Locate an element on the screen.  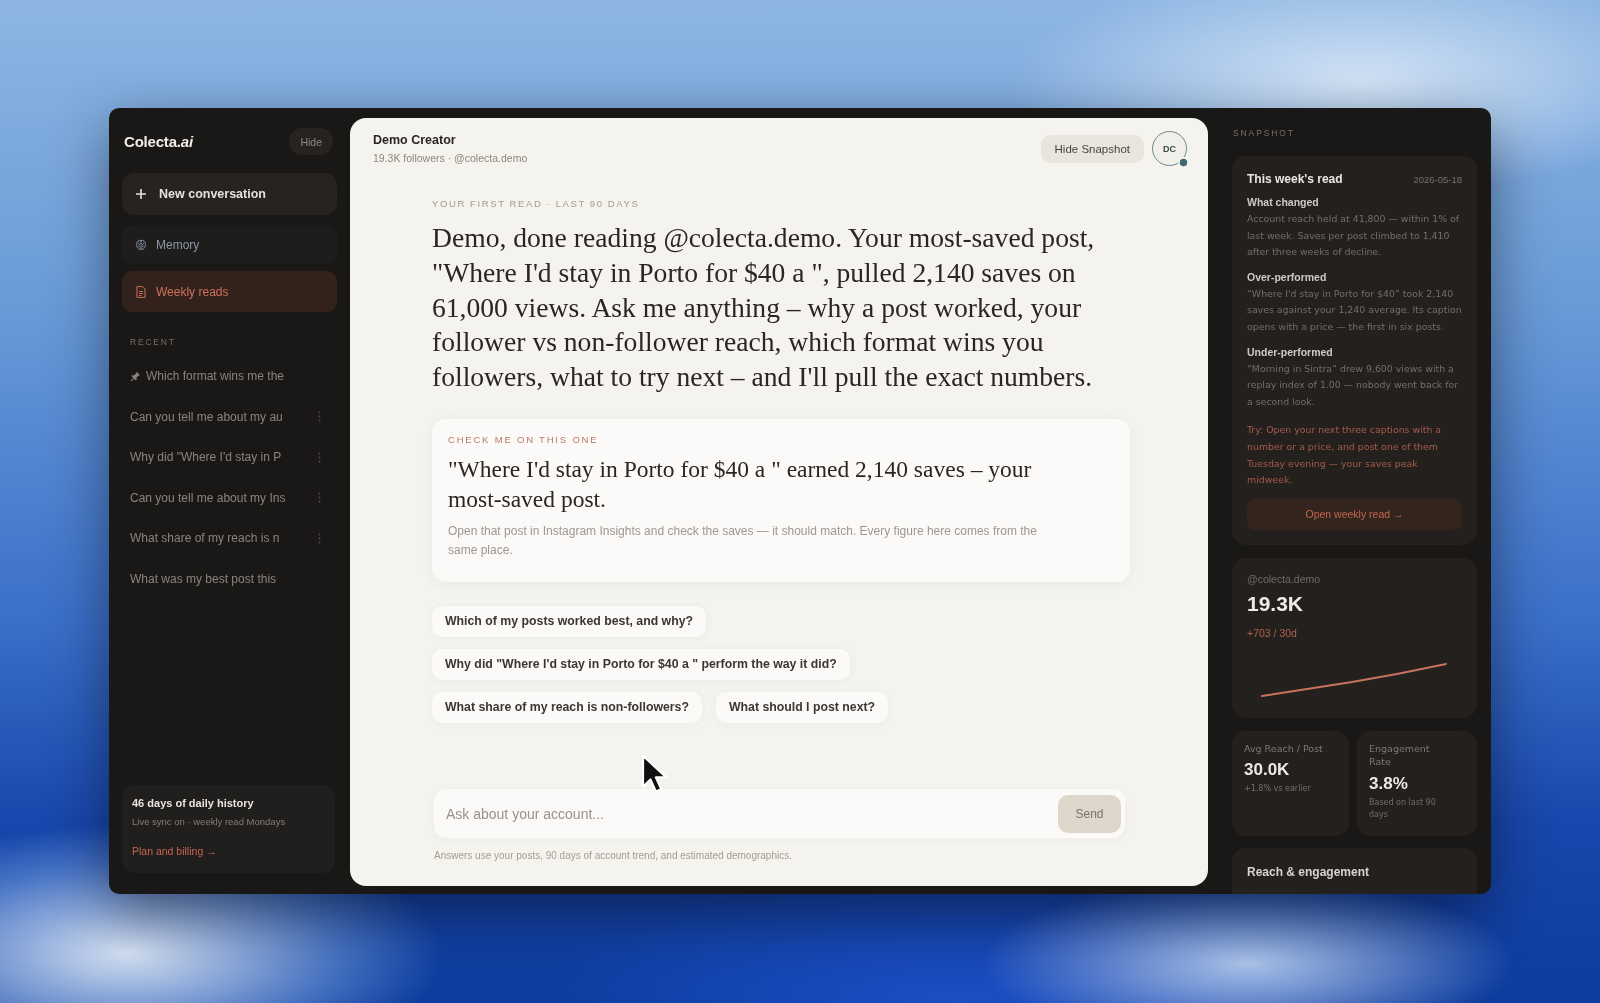
section-label: SNAPSHOT is located at coordinates (1264, 133).